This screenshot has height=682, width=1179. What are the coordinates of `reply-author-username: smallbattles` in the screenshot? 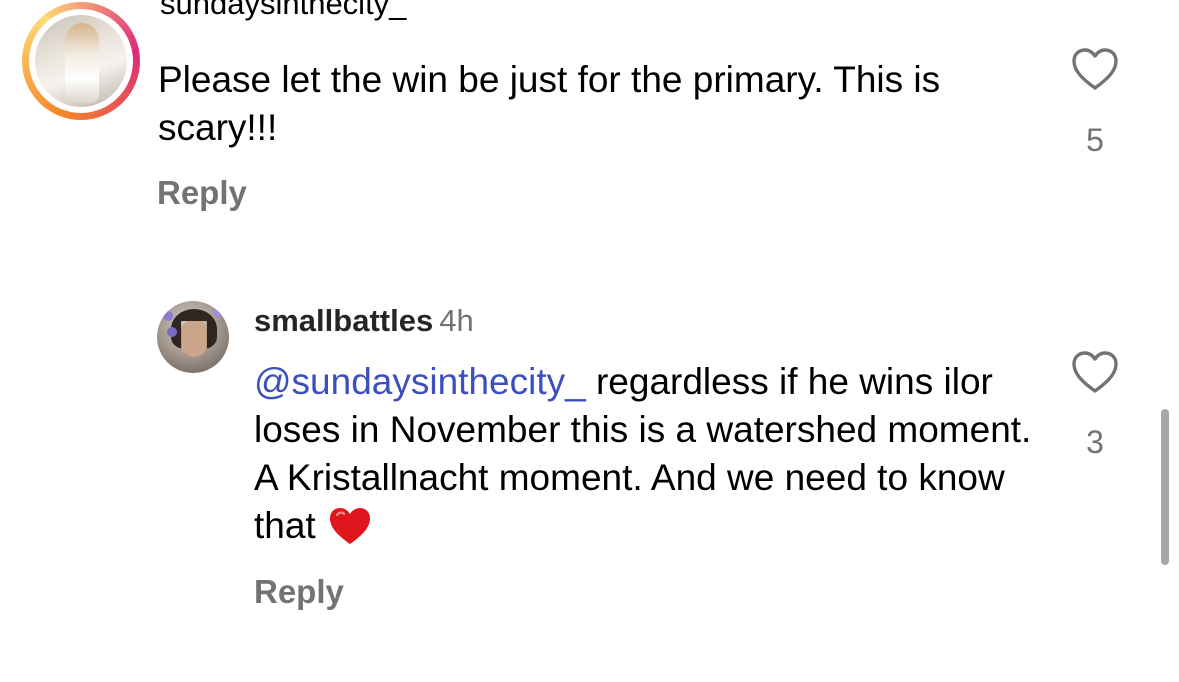 It's located at (343, 320).